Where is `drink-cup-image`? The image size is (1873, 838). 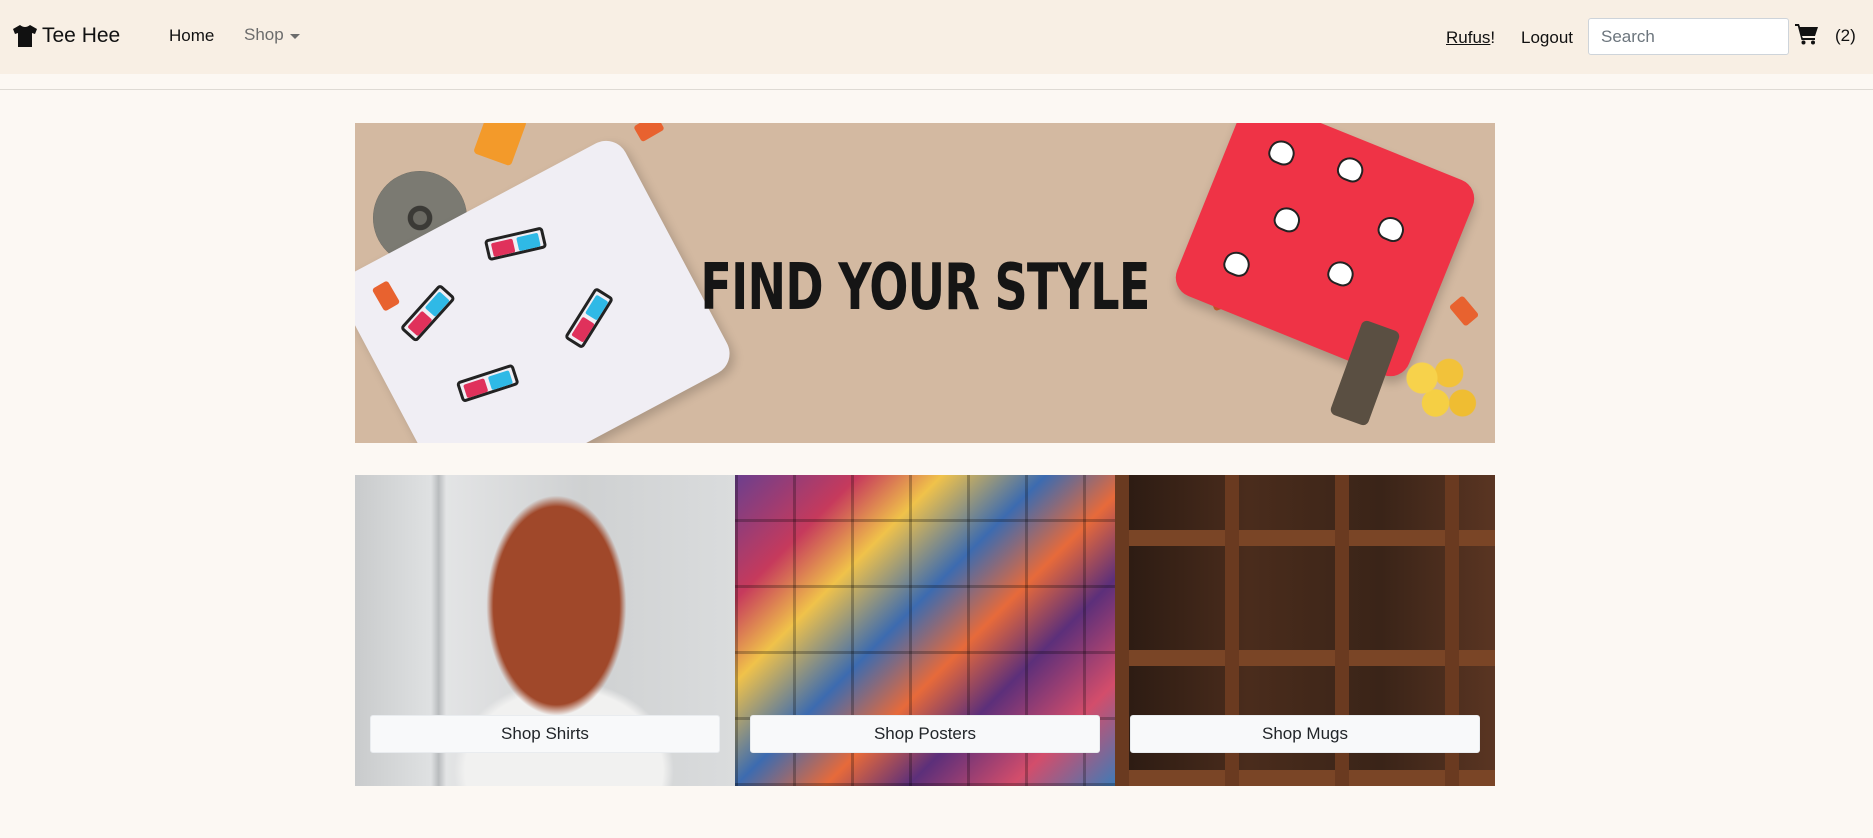 drink-cup-image is located at coordinates (500, 145).